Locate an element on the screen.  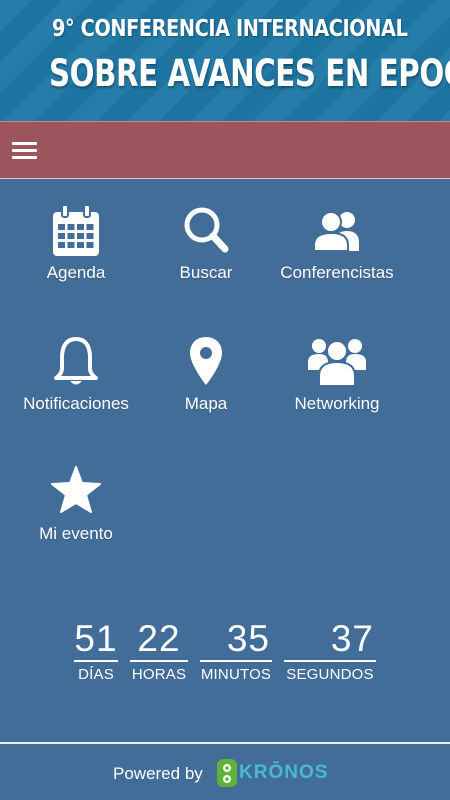
menu-item-label: Agenda is located at coordinates (76, 272).